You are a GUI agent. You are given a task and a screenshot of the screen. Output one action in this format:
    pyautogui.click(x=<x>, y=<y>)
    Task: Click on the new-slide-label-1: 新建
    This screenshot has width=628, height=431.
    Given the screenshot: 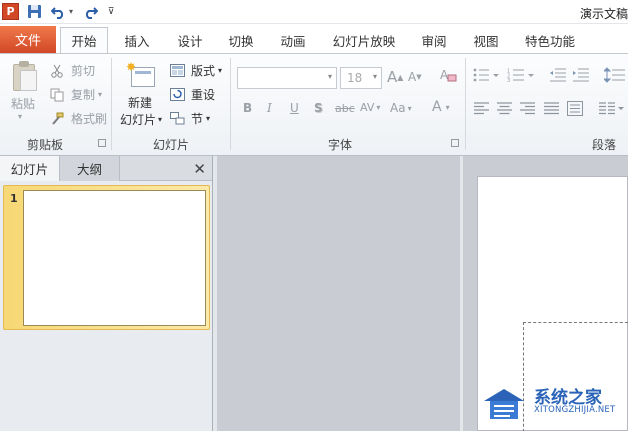 What is the action you would take?
    pyautogui.click(x=140, y=102)
    